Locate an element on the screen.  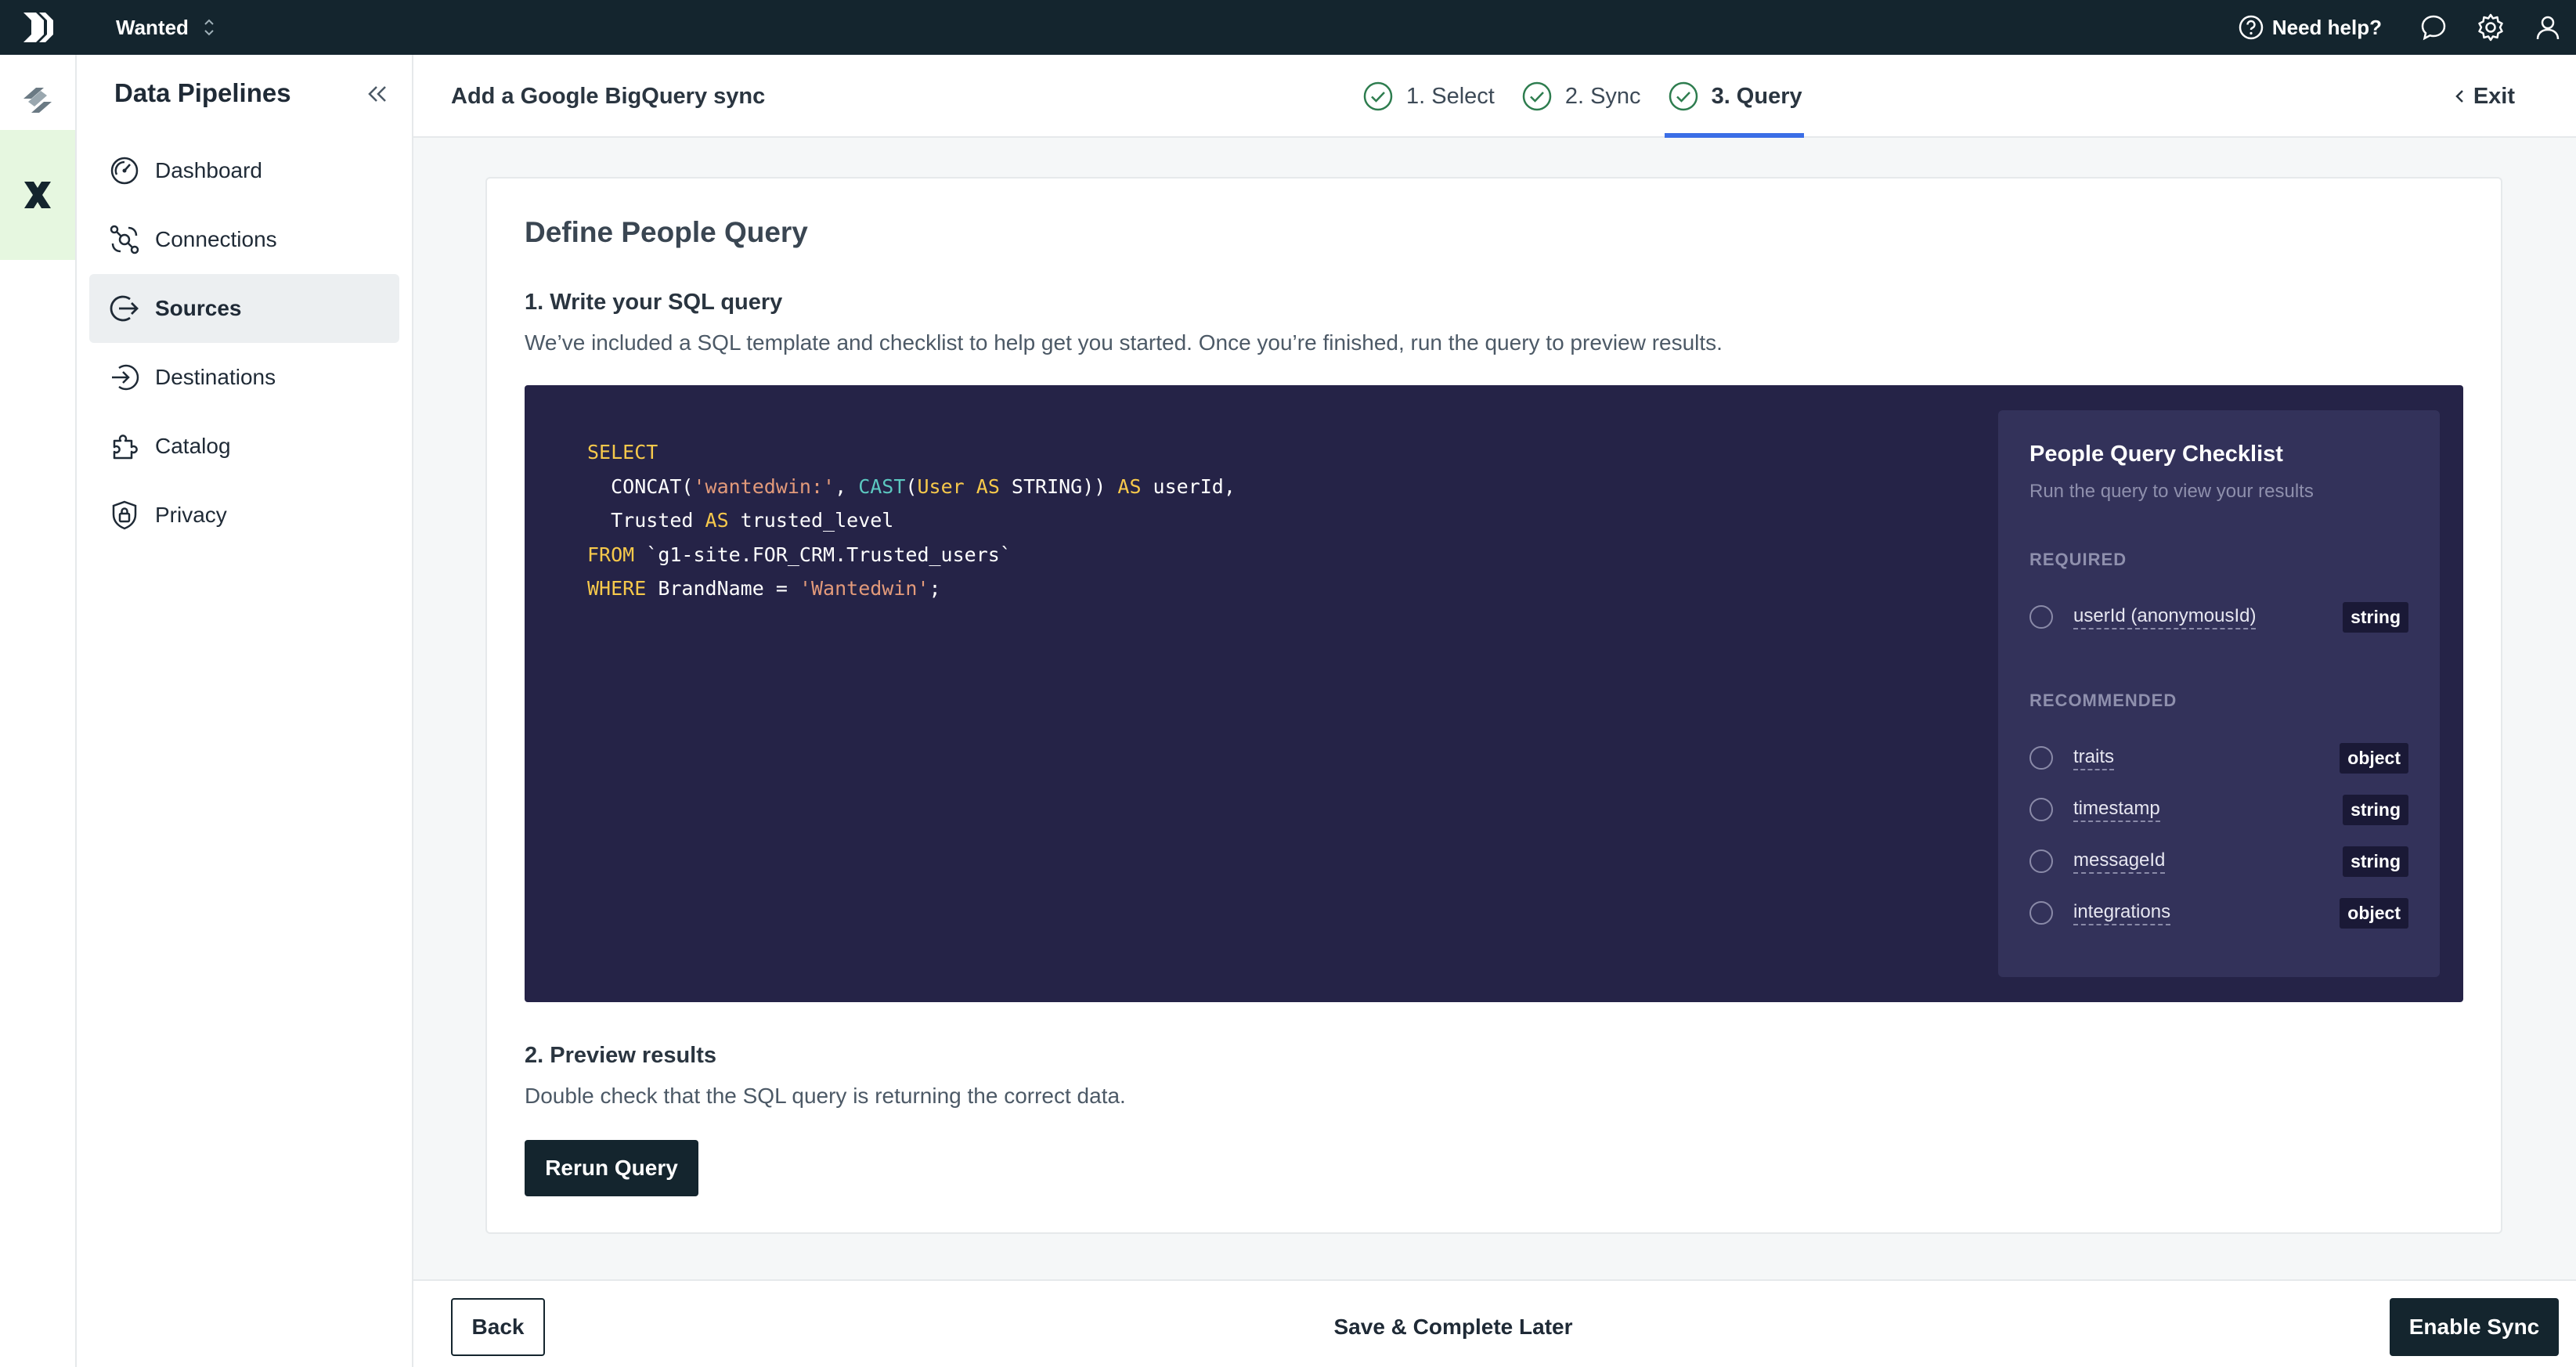
back-button: Back is located at coordinates (498, 1327).